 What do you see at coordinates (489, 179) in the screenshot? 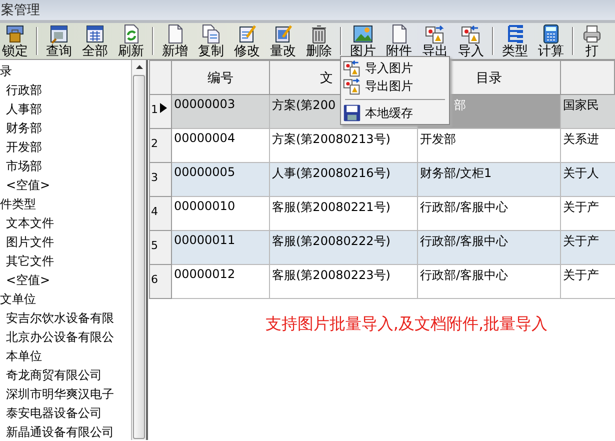
I see `table-cell: 财务部/文柜1` at bounding box center [489, 179].